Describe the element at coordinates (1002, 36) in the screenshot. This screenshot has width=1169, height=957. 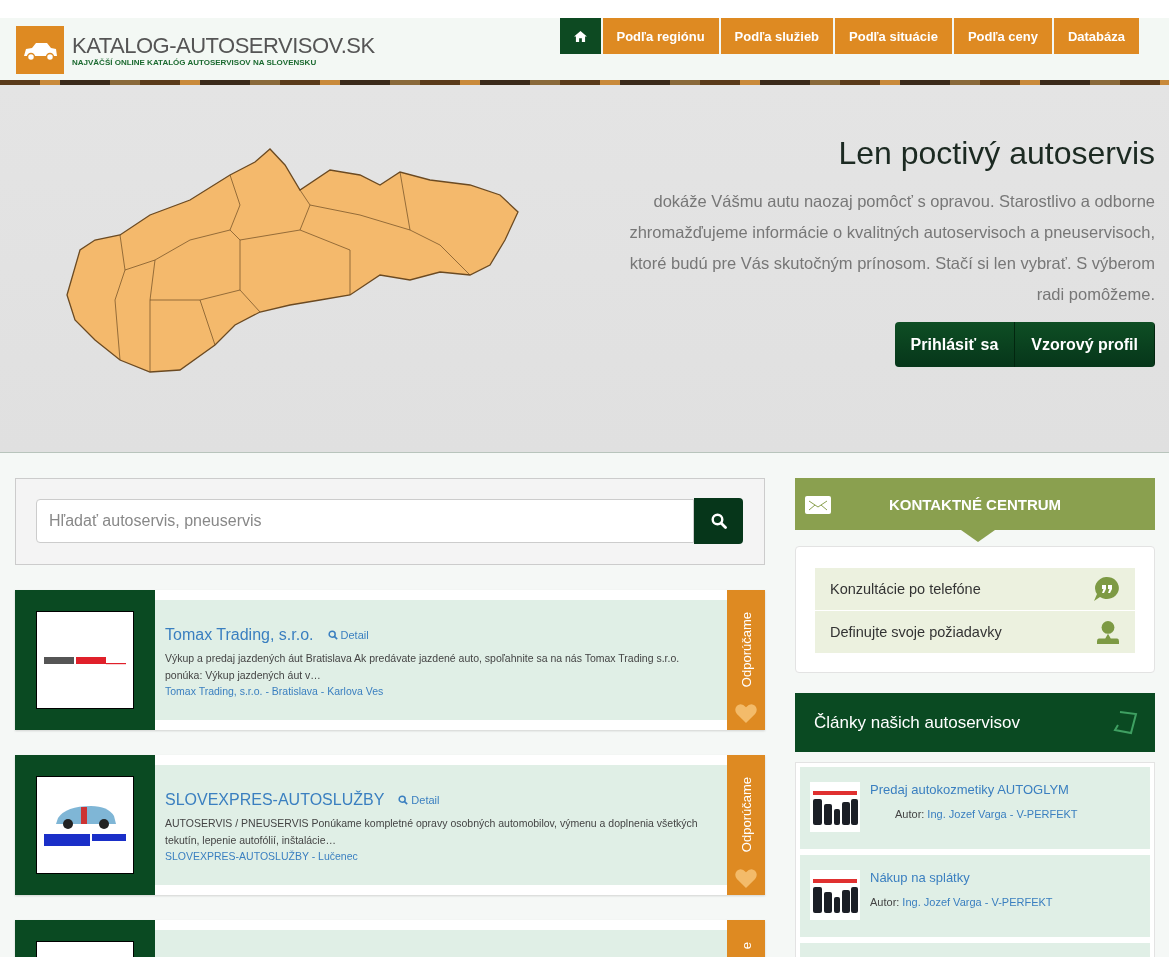
I see `nav-tab: Podľa ceny` at that location.